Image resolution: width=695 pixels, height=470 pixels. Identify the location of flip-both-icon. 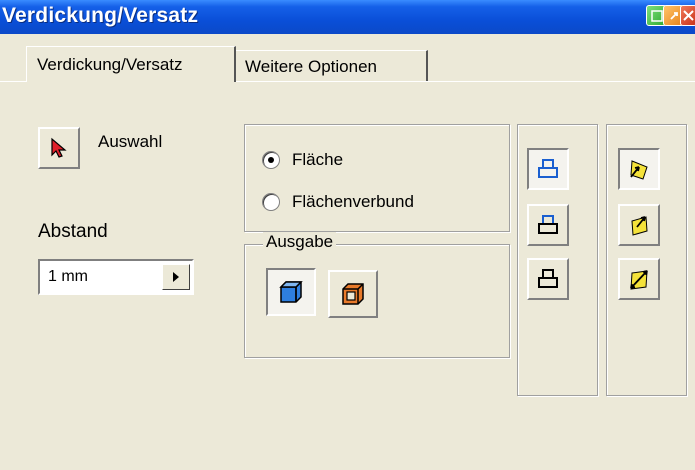
(639, 280).